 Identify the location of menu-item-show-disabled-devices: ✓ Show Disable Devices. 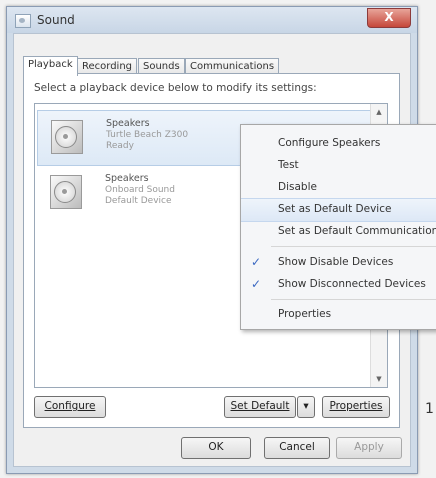
(338, 263).